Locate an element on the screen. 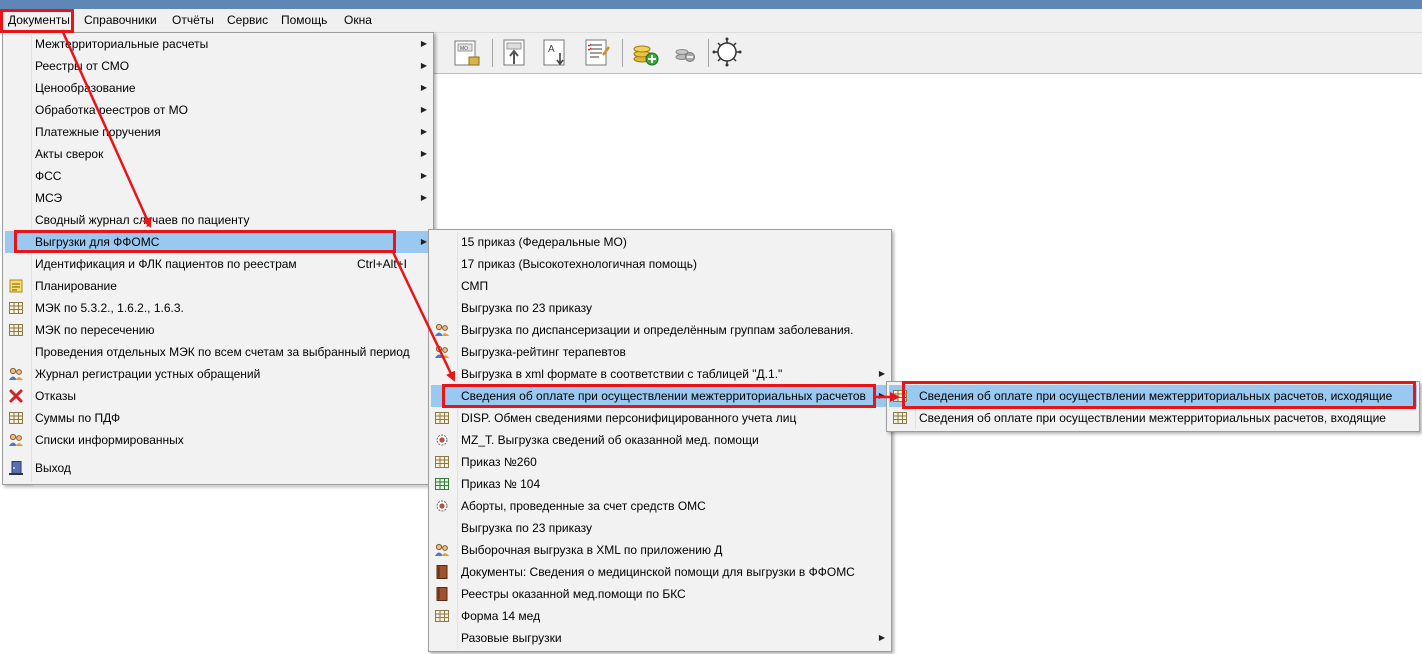 The width and height of the screenshot is (1422, 654). menu-item-выгрузки-для-ффомс: Выгрузки для ФФОМС ▶ is located at coordinates (218, 242).